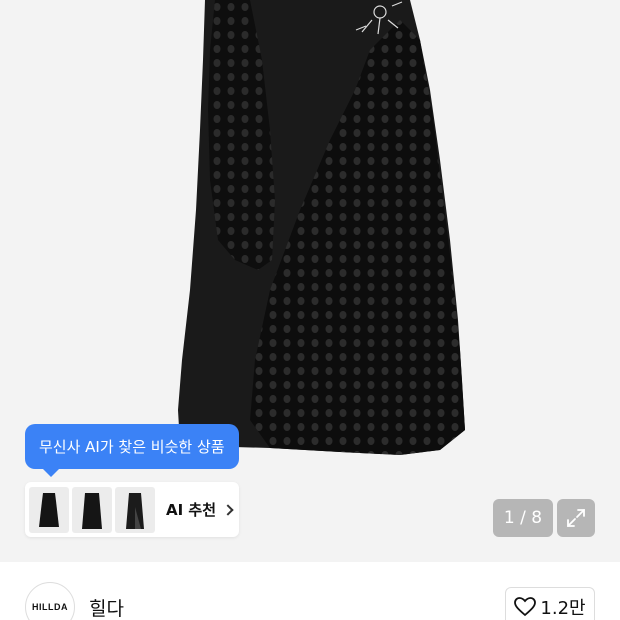 This screenshot has height=620, width=620. I want to click on like-button: 1.2만, so click(550, 603).